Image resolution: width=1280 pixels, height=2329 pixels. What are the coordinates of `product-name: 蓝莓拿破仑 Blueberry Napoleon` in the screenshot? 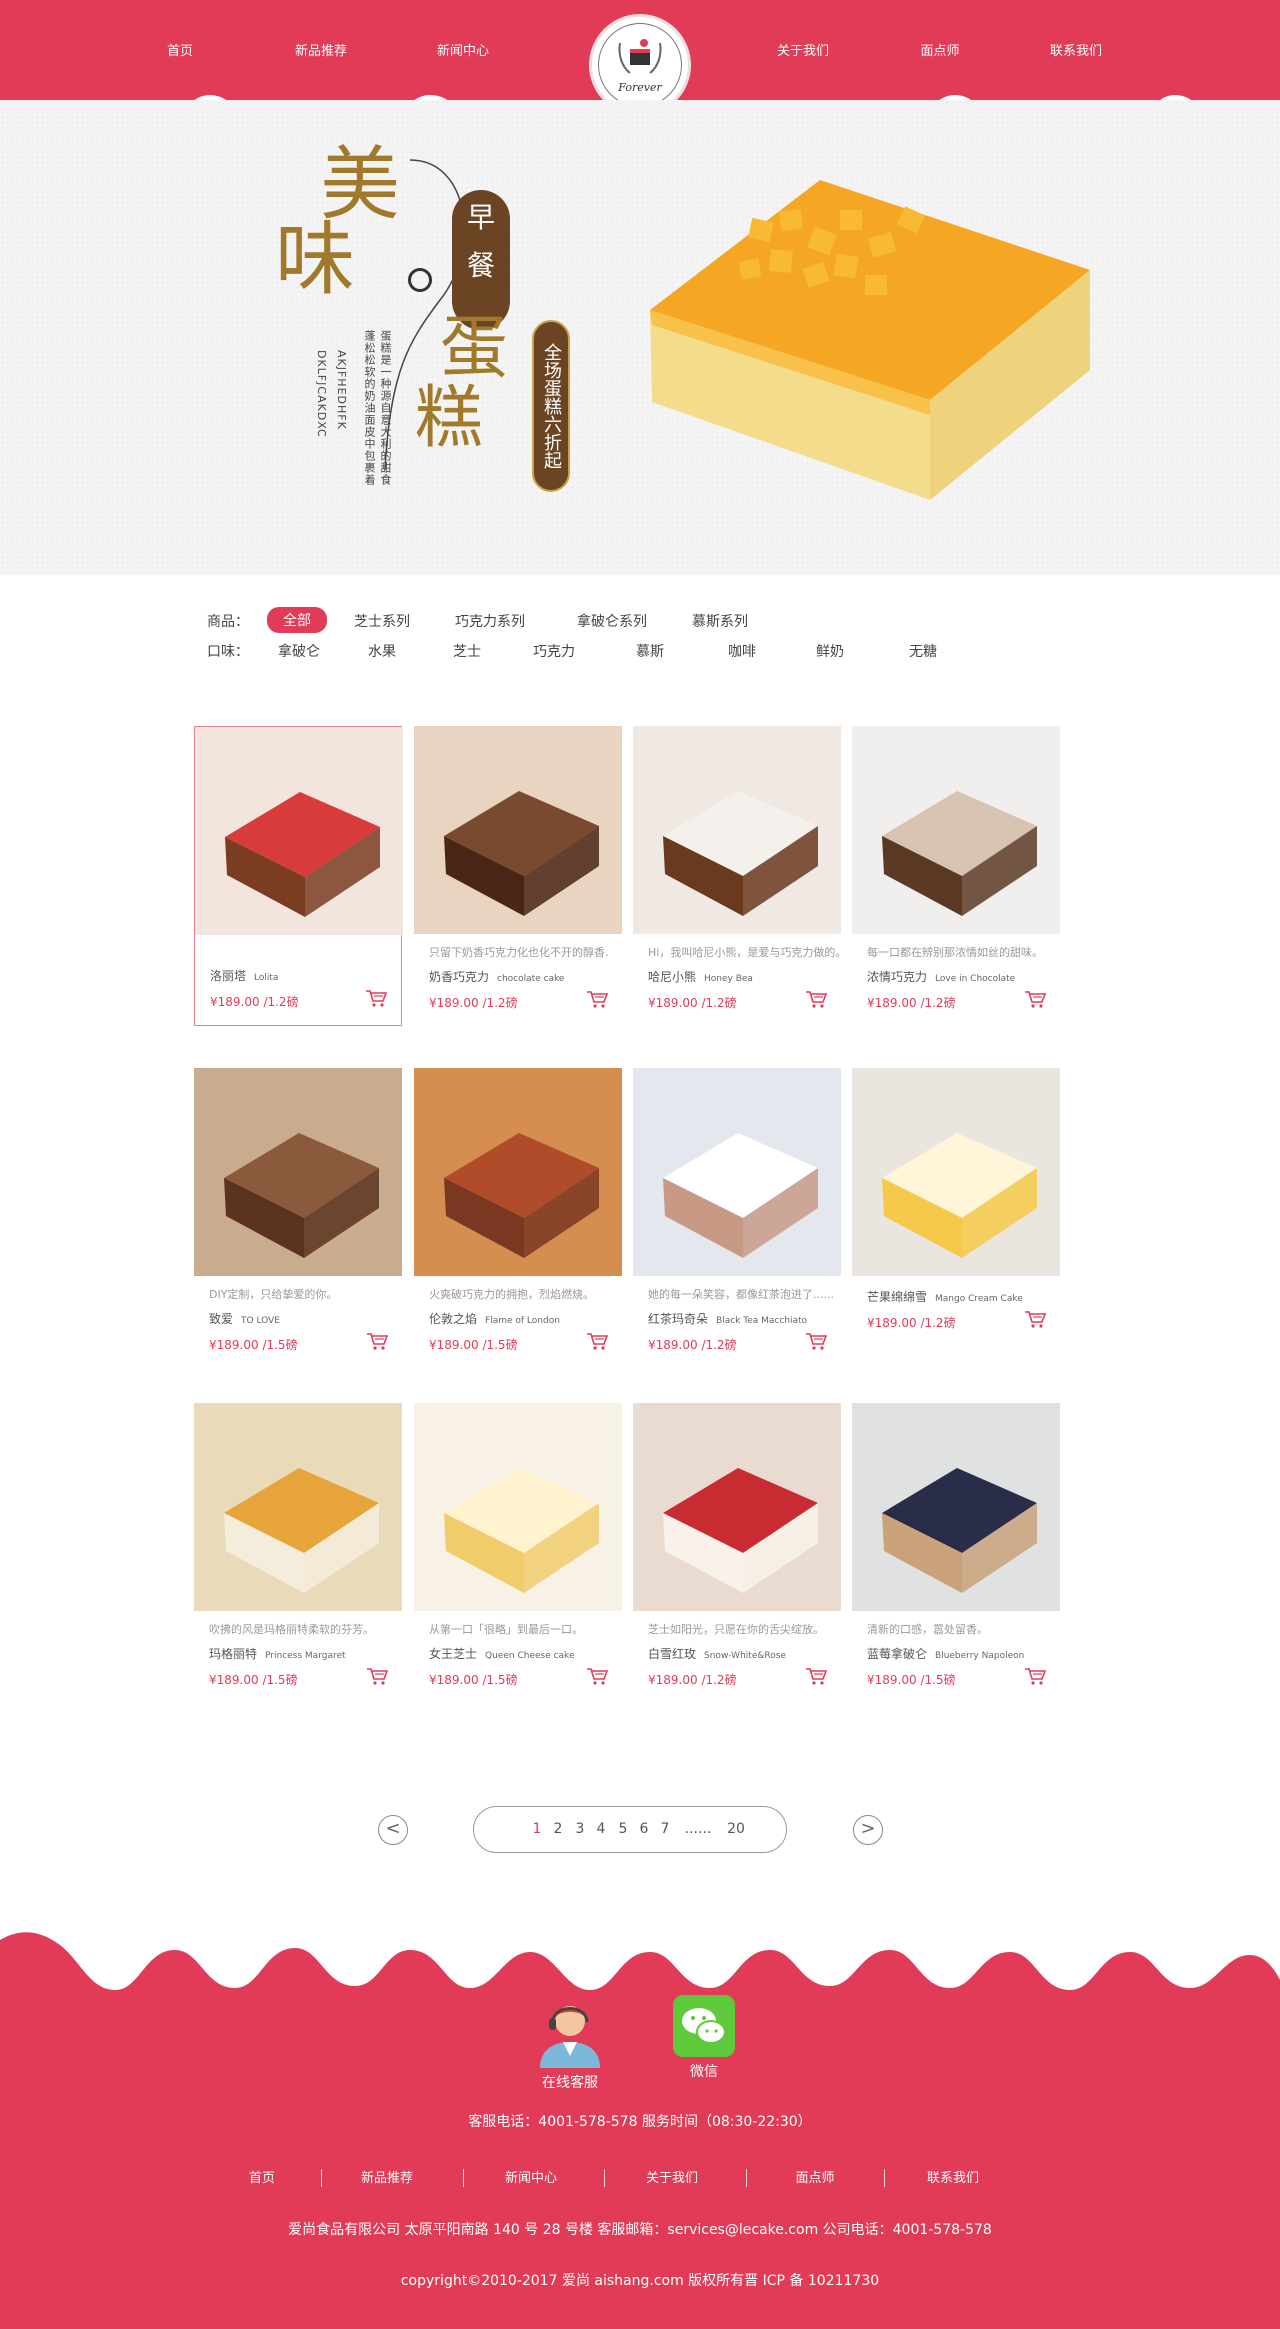 It's located at (945, 1653).